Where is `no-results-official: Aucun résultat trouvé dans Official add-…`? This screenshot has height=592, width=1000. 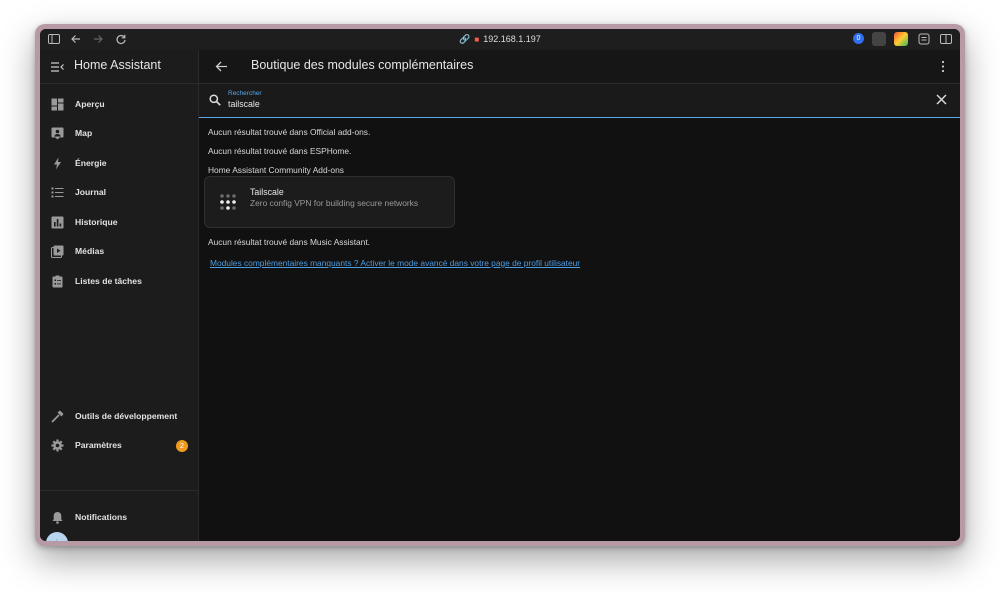 no-results-official: Aucun résultat trouvé dans Official add-… is located at coordinates (289, 132).